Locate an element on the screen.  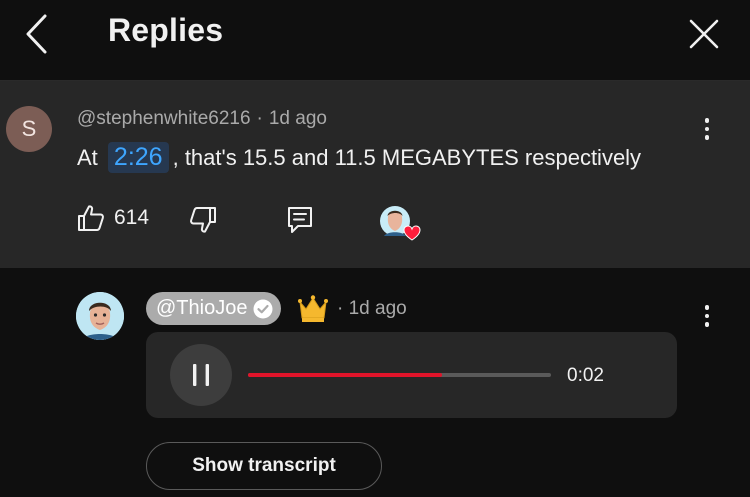
reply-author-avatar is located at coordinates (100, 316).